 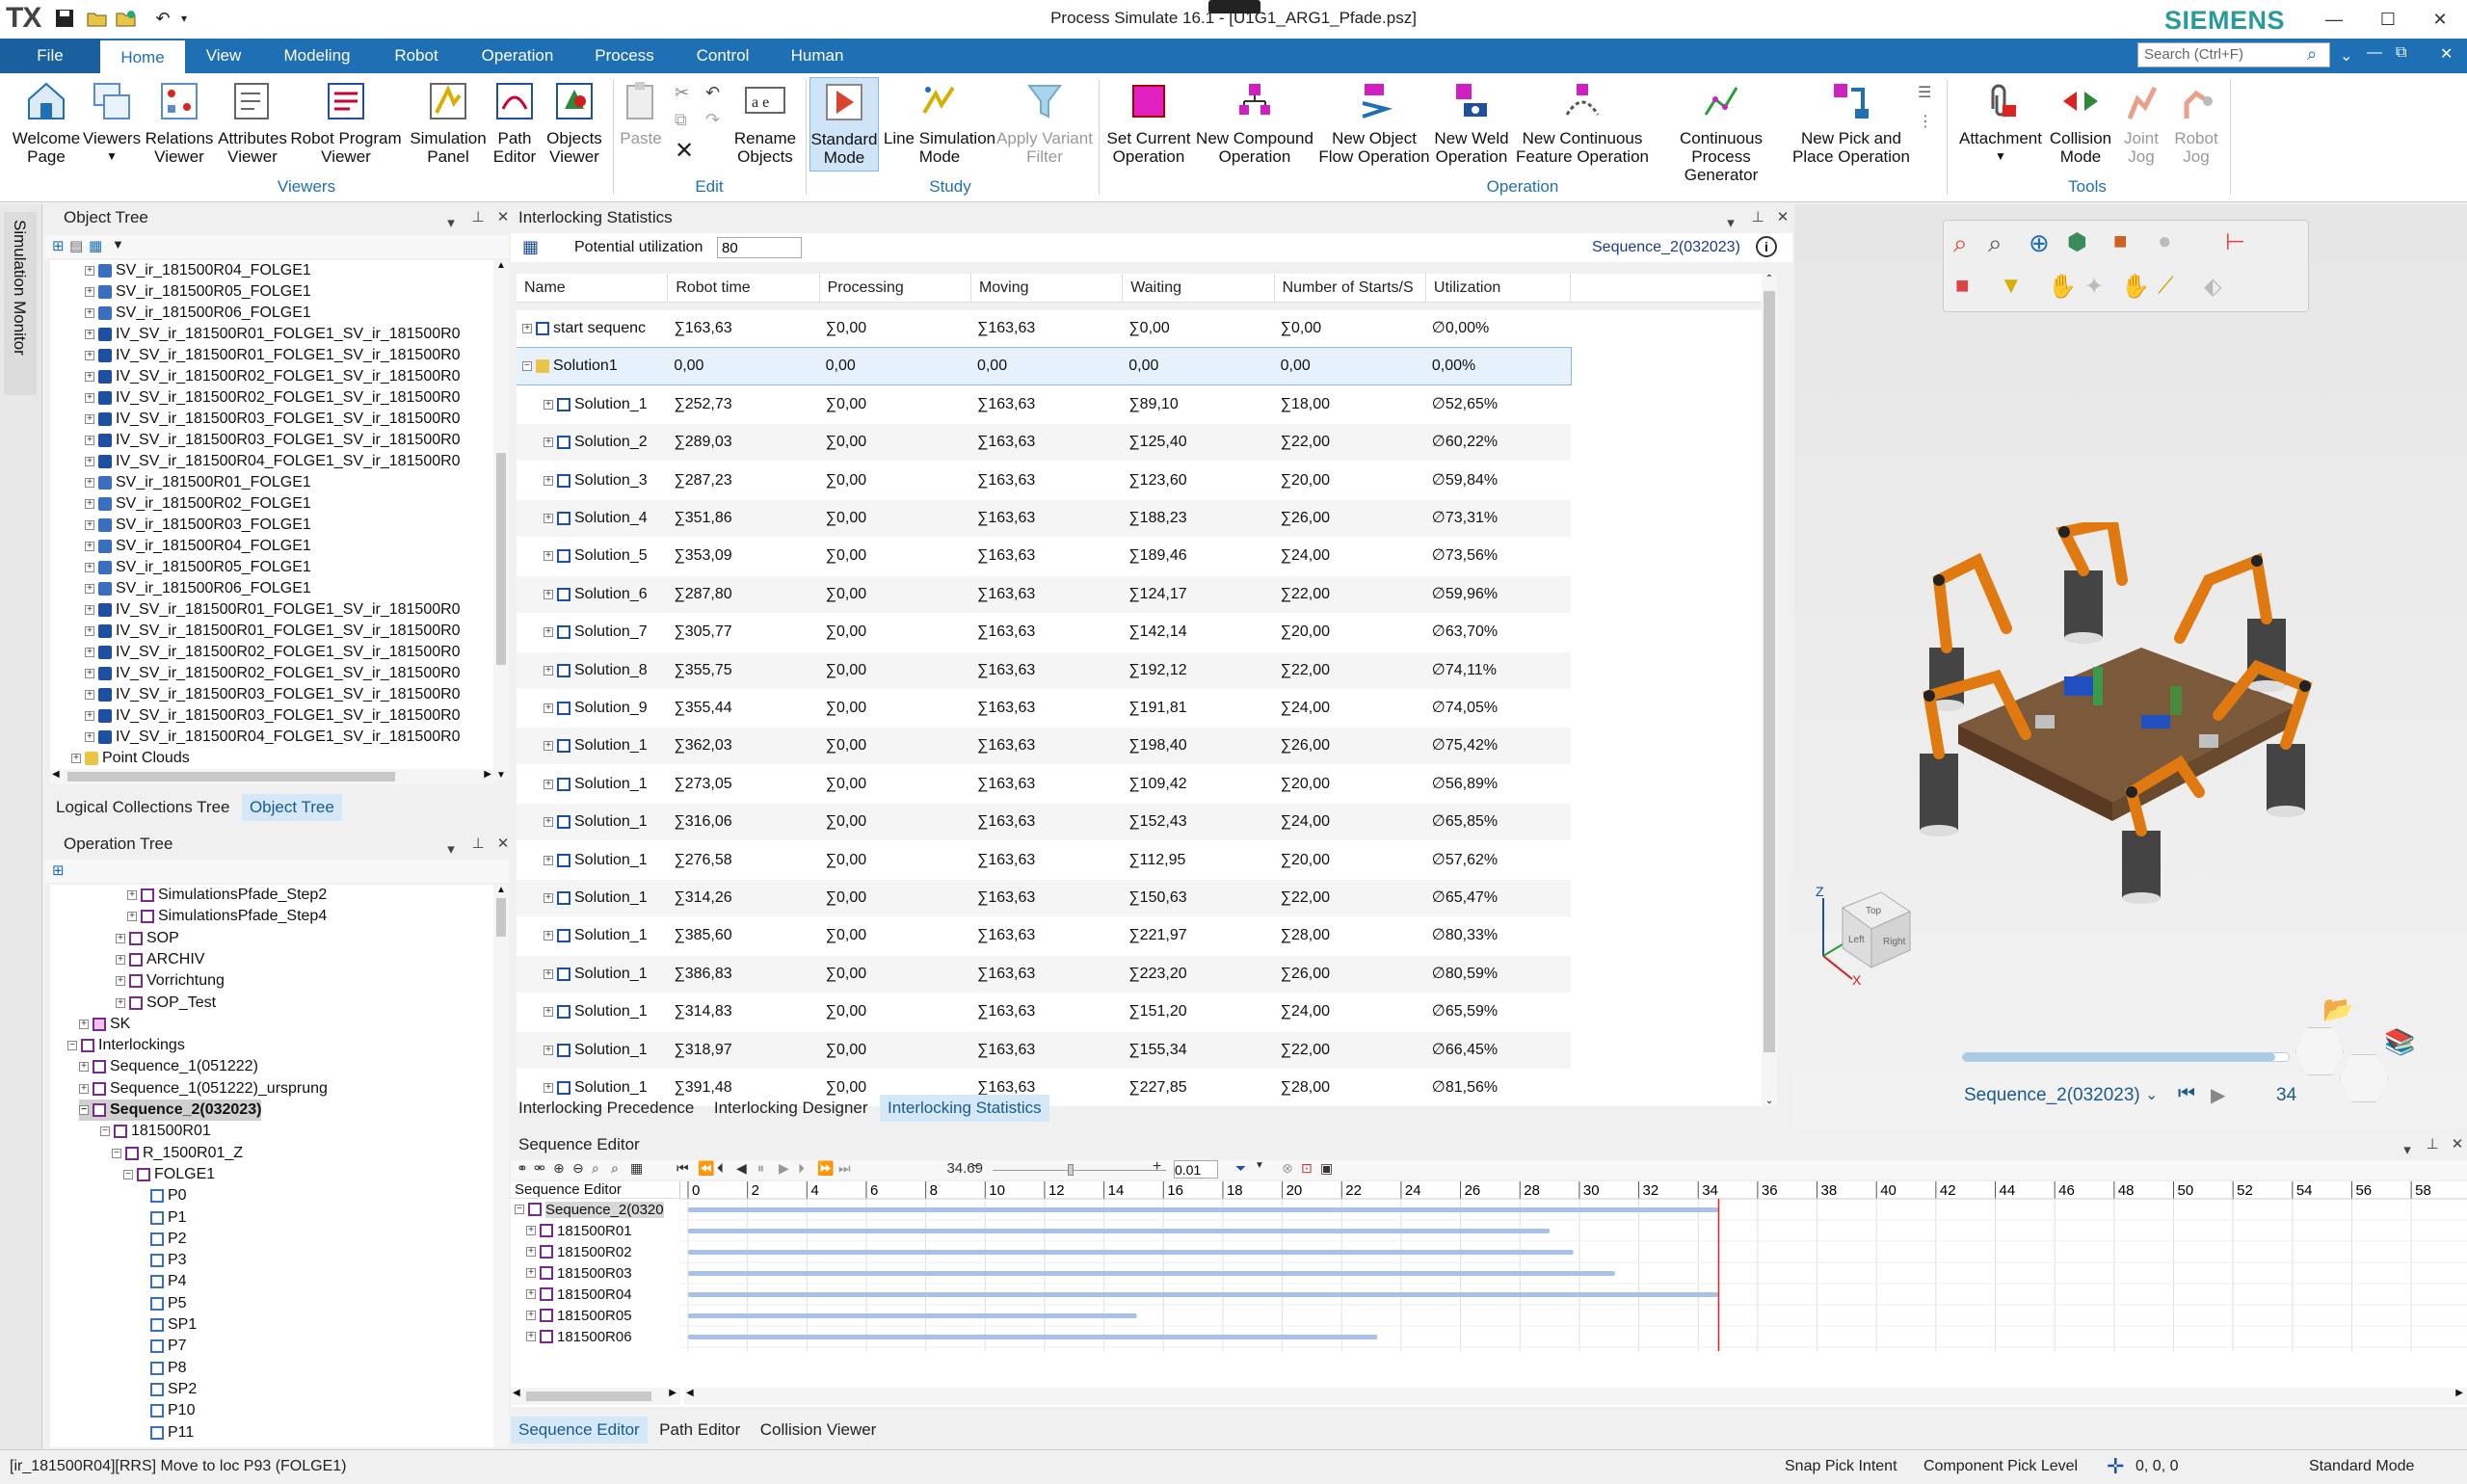 What do you see at coordinates (2388, 19) in the screenshot?
I see `maximize-button: ☐` at bounding box center [2388, 19].